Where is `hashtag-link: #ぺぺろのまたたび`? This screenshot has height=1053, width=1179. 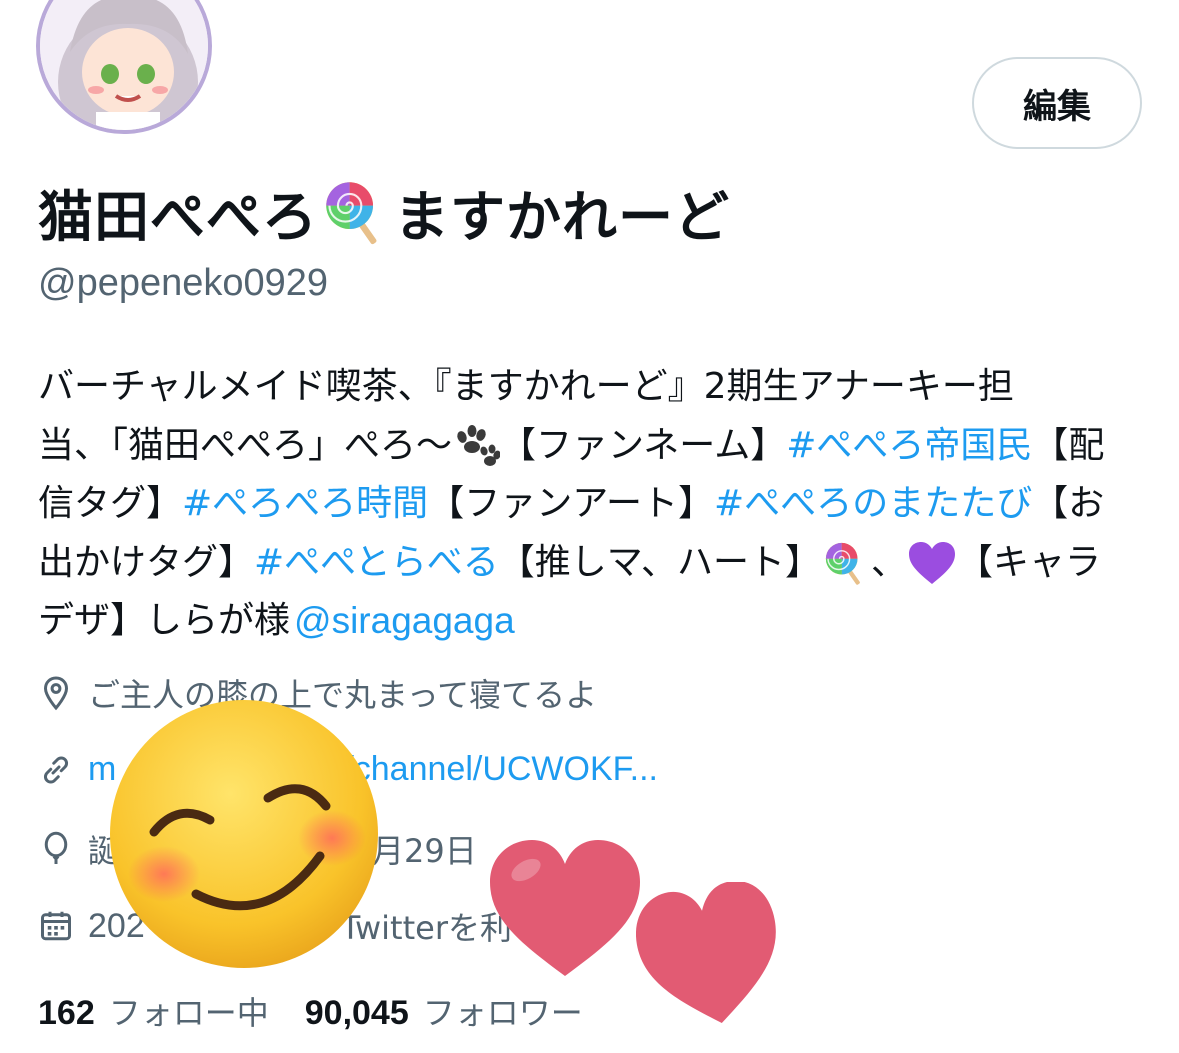 hashtag-link: #ぺぺろのまたたび is located at coordinates (873, 504).